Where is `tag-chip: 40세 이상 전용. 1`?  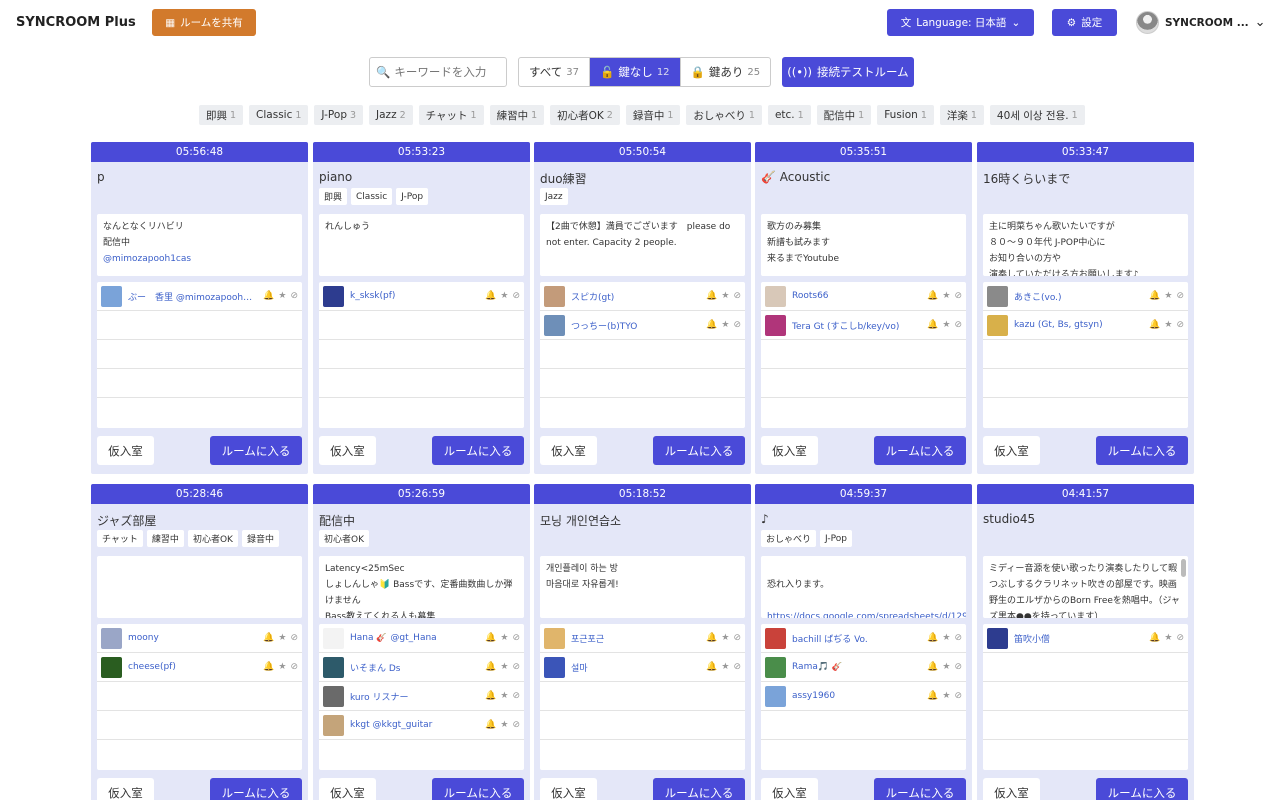 tag-chip: 40세 이상 전용. 1 is located at coordinates (1037, 115).